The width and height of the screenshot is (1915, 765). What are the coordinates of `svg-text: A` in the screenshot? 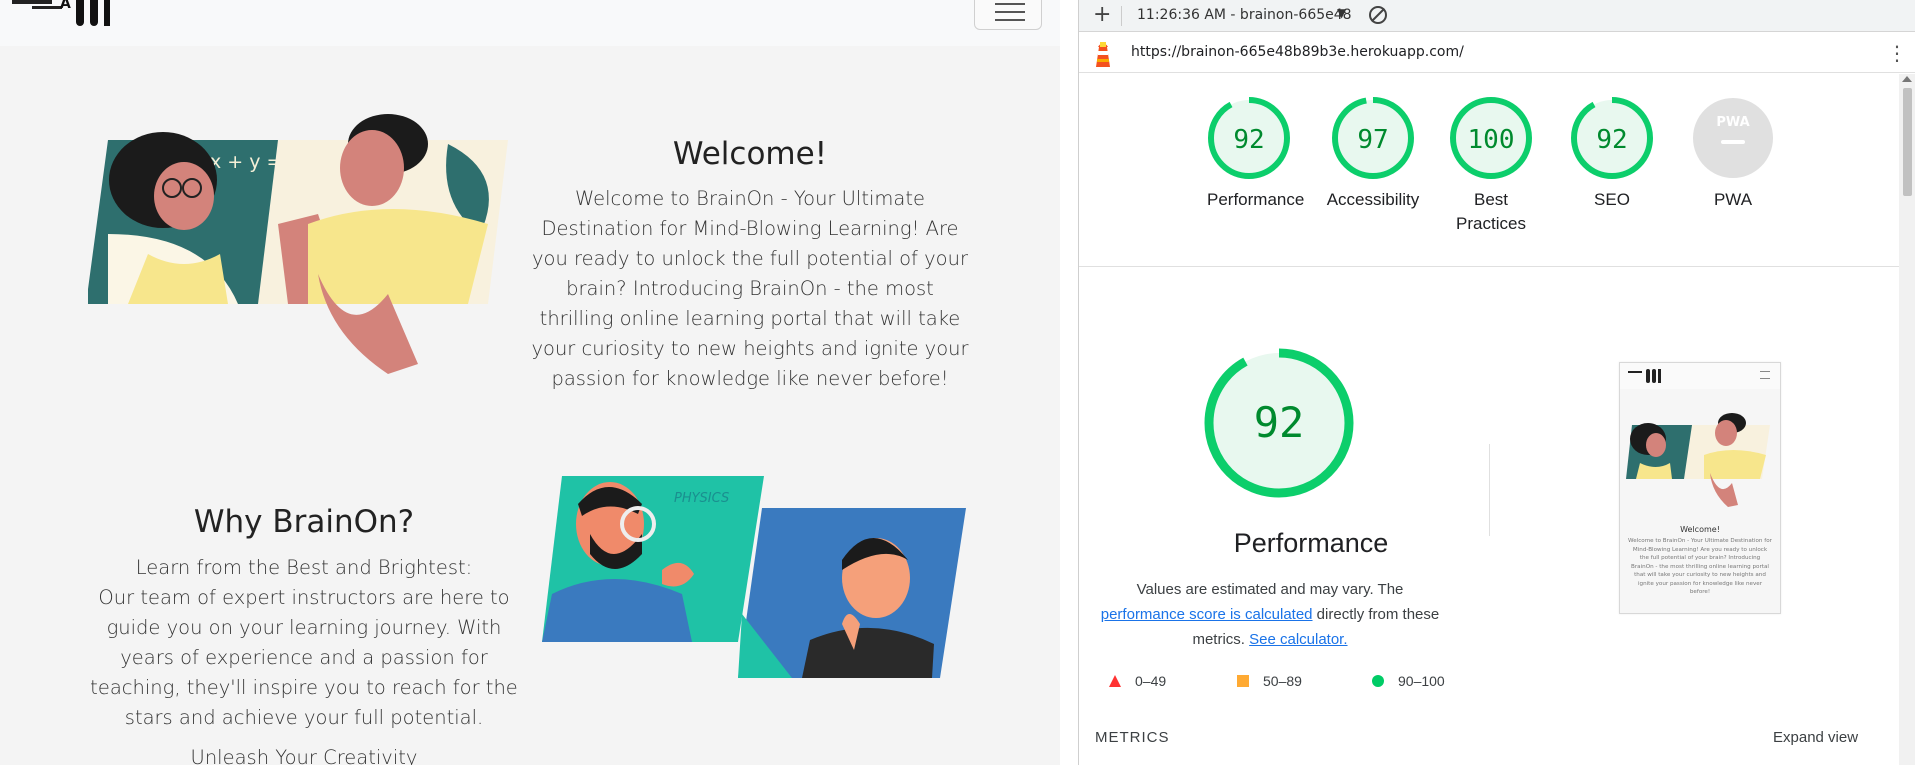 It's located at (65, 6).